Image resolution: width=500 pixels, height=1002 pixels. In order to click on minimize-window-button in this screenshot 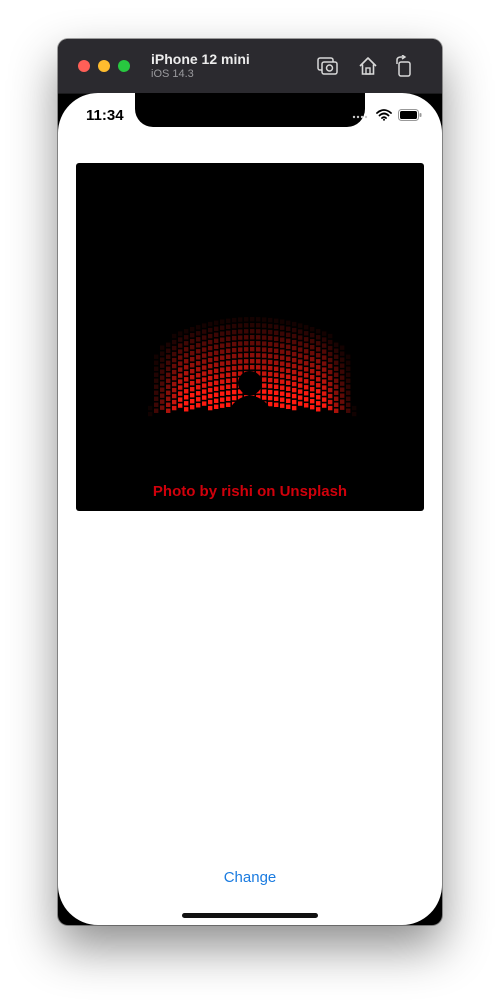, I will do `click(104, 66)`.